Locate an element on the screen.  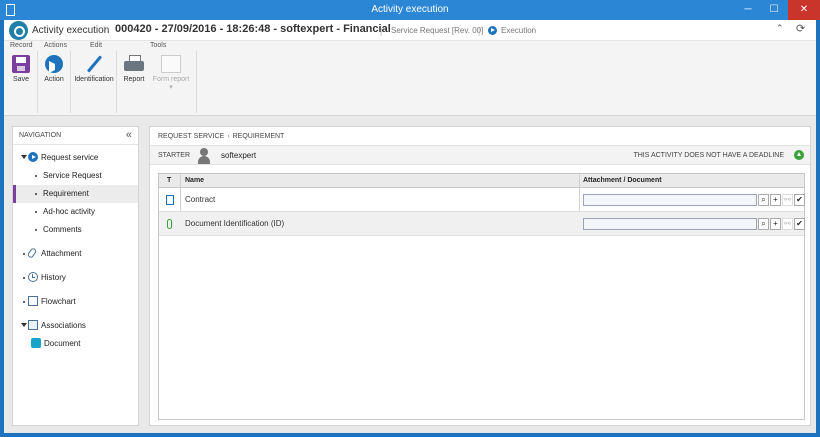
nav-item-label: Requirement is located at coordinates (66, 193).